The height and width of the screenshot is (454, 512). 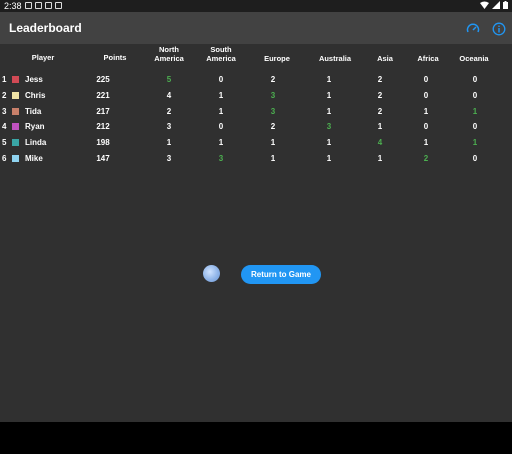 What do you see at coordinates (169, 54) in the screenshot?
I see `header-north-america: North America` at bounding box center [169, 54].